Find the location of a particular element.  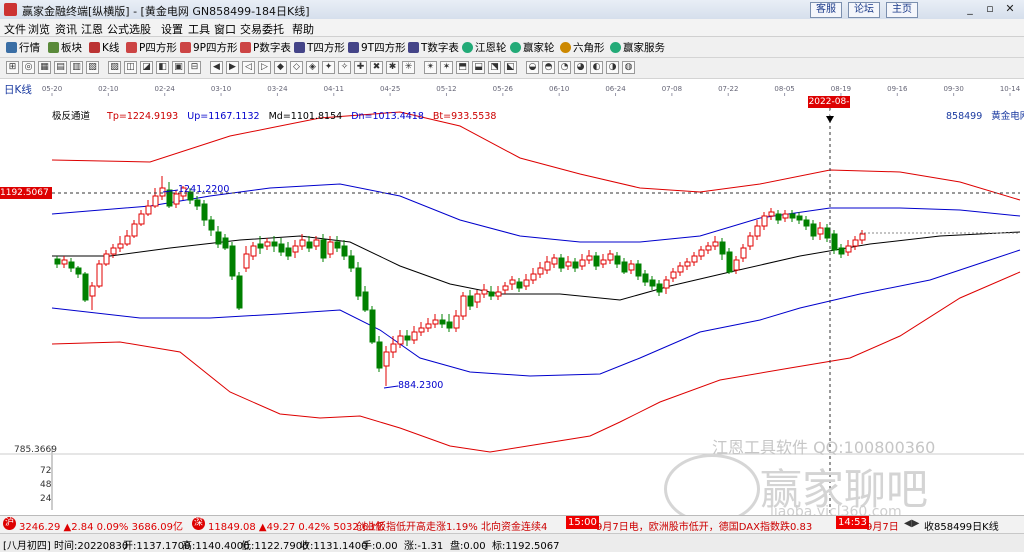

draw-tool-24-icon: ✱ is located at coordinates (392, 67).